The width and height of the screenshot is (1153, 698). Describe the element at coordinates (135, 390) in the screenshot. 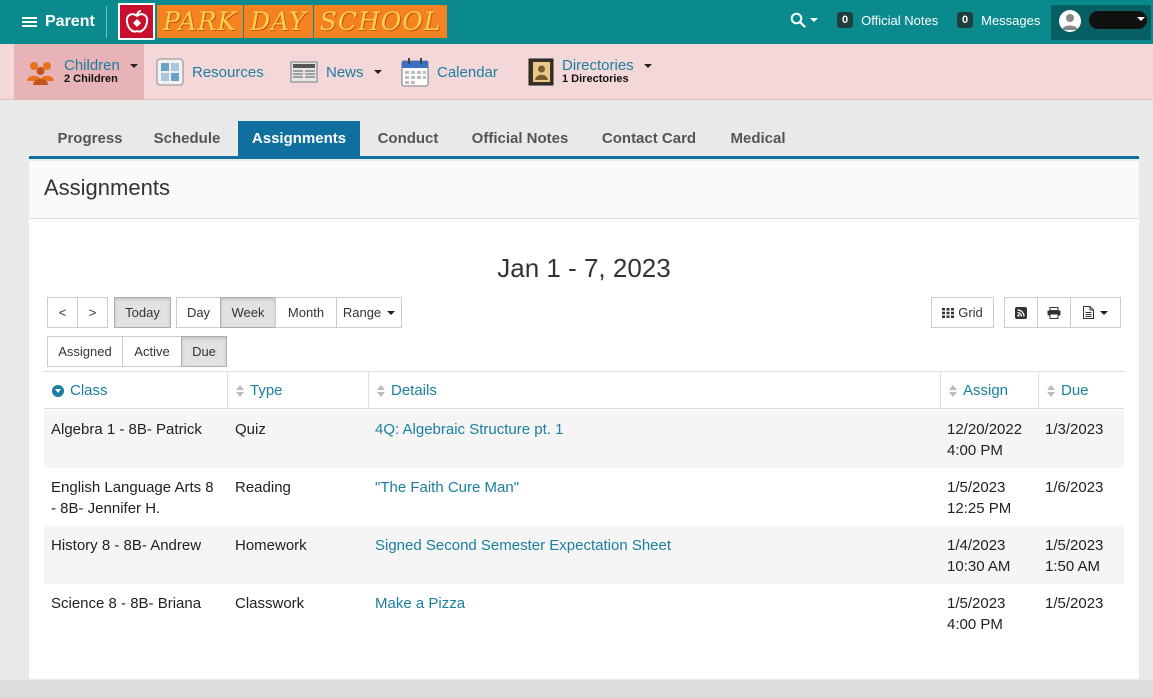

I see `column-header-class: Class` at that location.